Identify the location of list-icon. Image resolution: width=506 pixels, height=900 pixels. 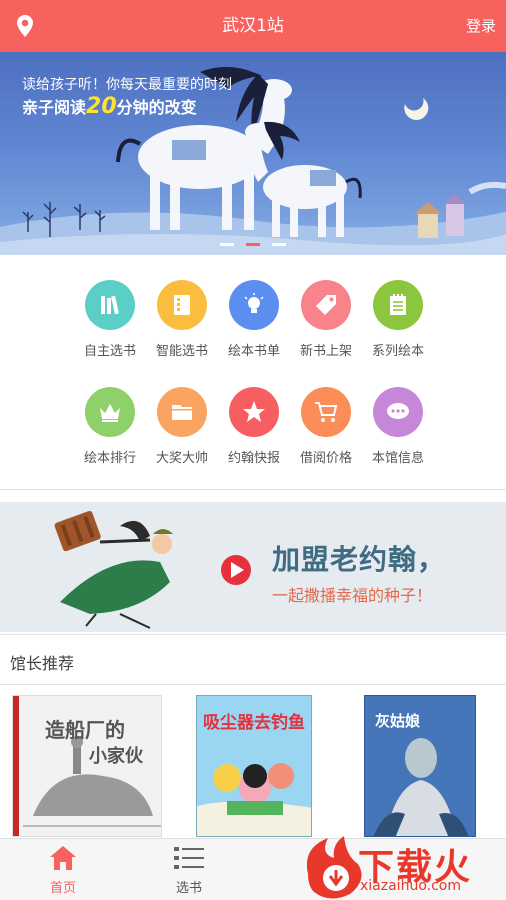
(189, 858).